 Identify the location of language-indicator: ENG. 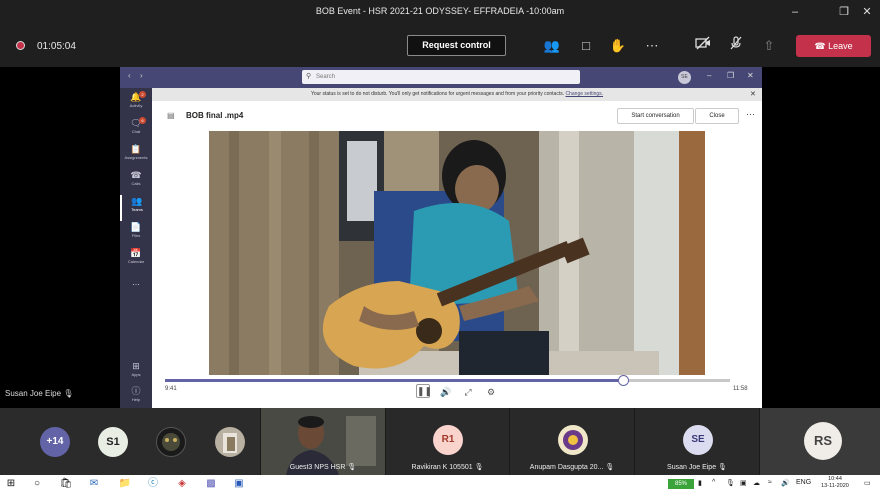
(803, 482).